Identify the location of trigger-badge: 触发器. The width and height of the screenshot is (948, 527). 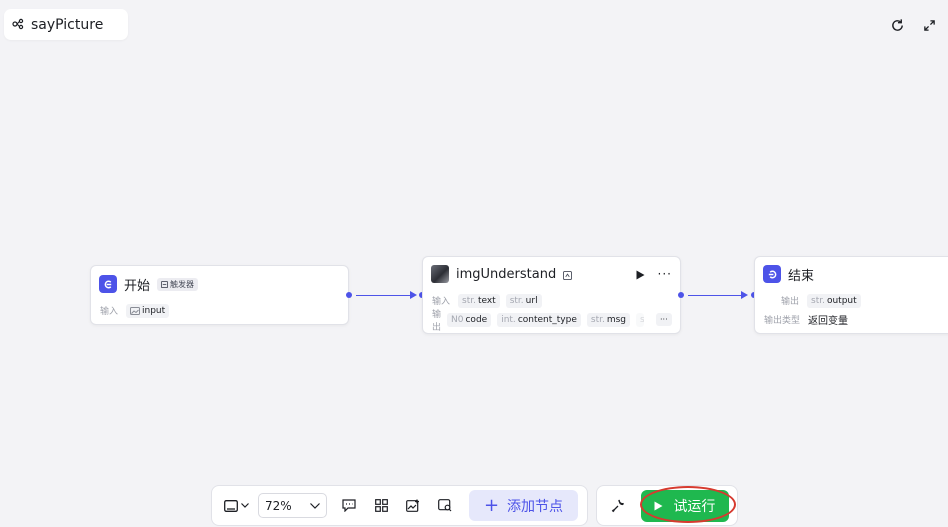
(178, 284).